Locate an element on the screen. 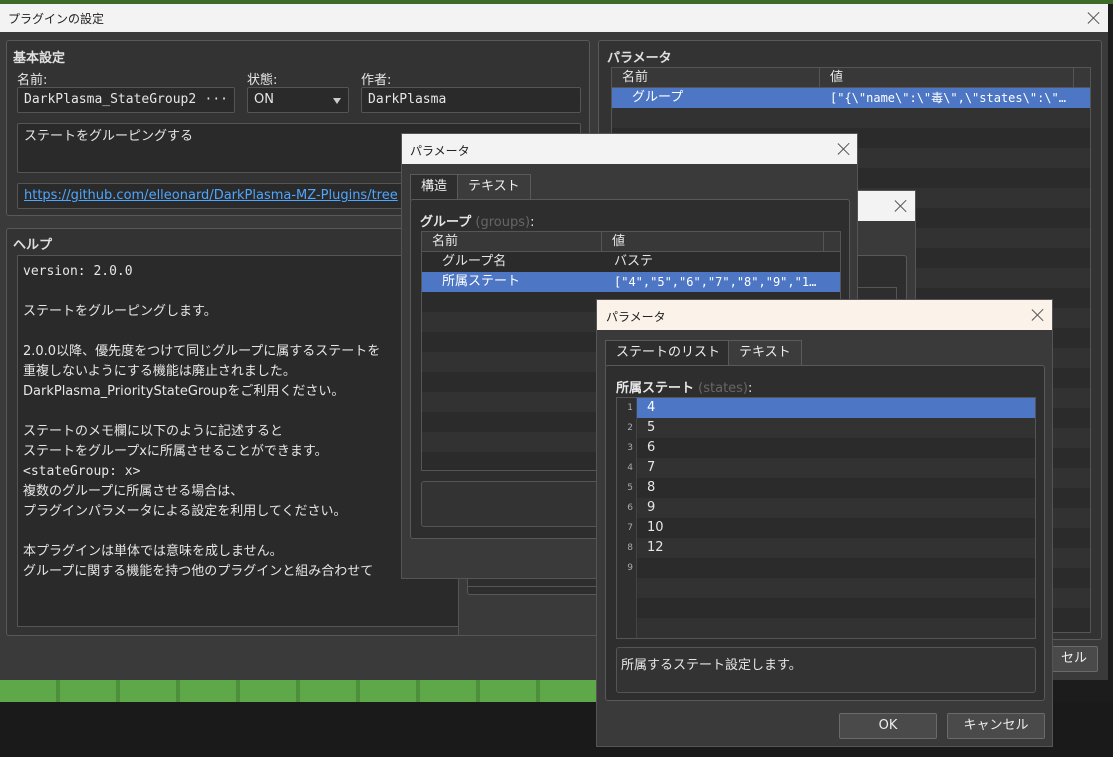 The width and height of the screenshot is (1113, 757). group-key: (groups) is located at coordinates (503, 222).